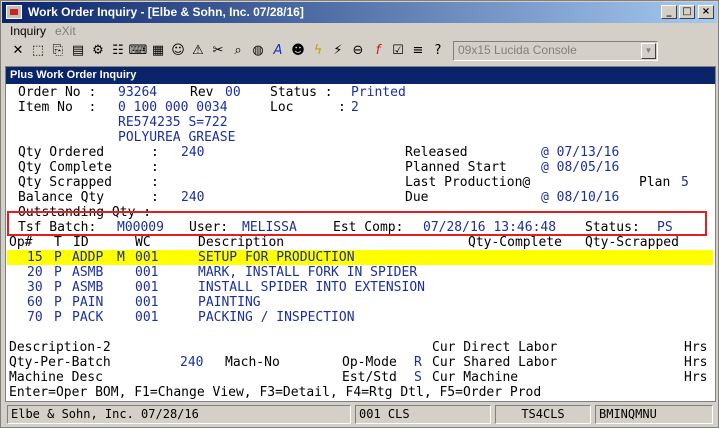  What do you see at coordinates (60, 362) in the screenshot?
I see `qty-per-batch-label: Qty-Per-Batch` at bounding box center [60, 362].